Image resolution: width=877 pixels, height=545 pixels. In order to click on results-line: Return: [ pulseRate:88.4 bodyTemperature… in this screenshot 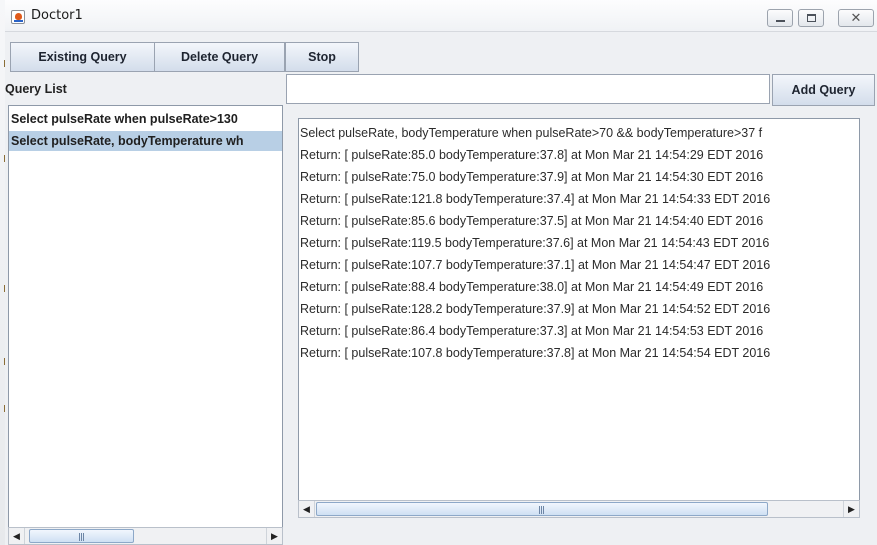, I will do `click(532, 287)`.